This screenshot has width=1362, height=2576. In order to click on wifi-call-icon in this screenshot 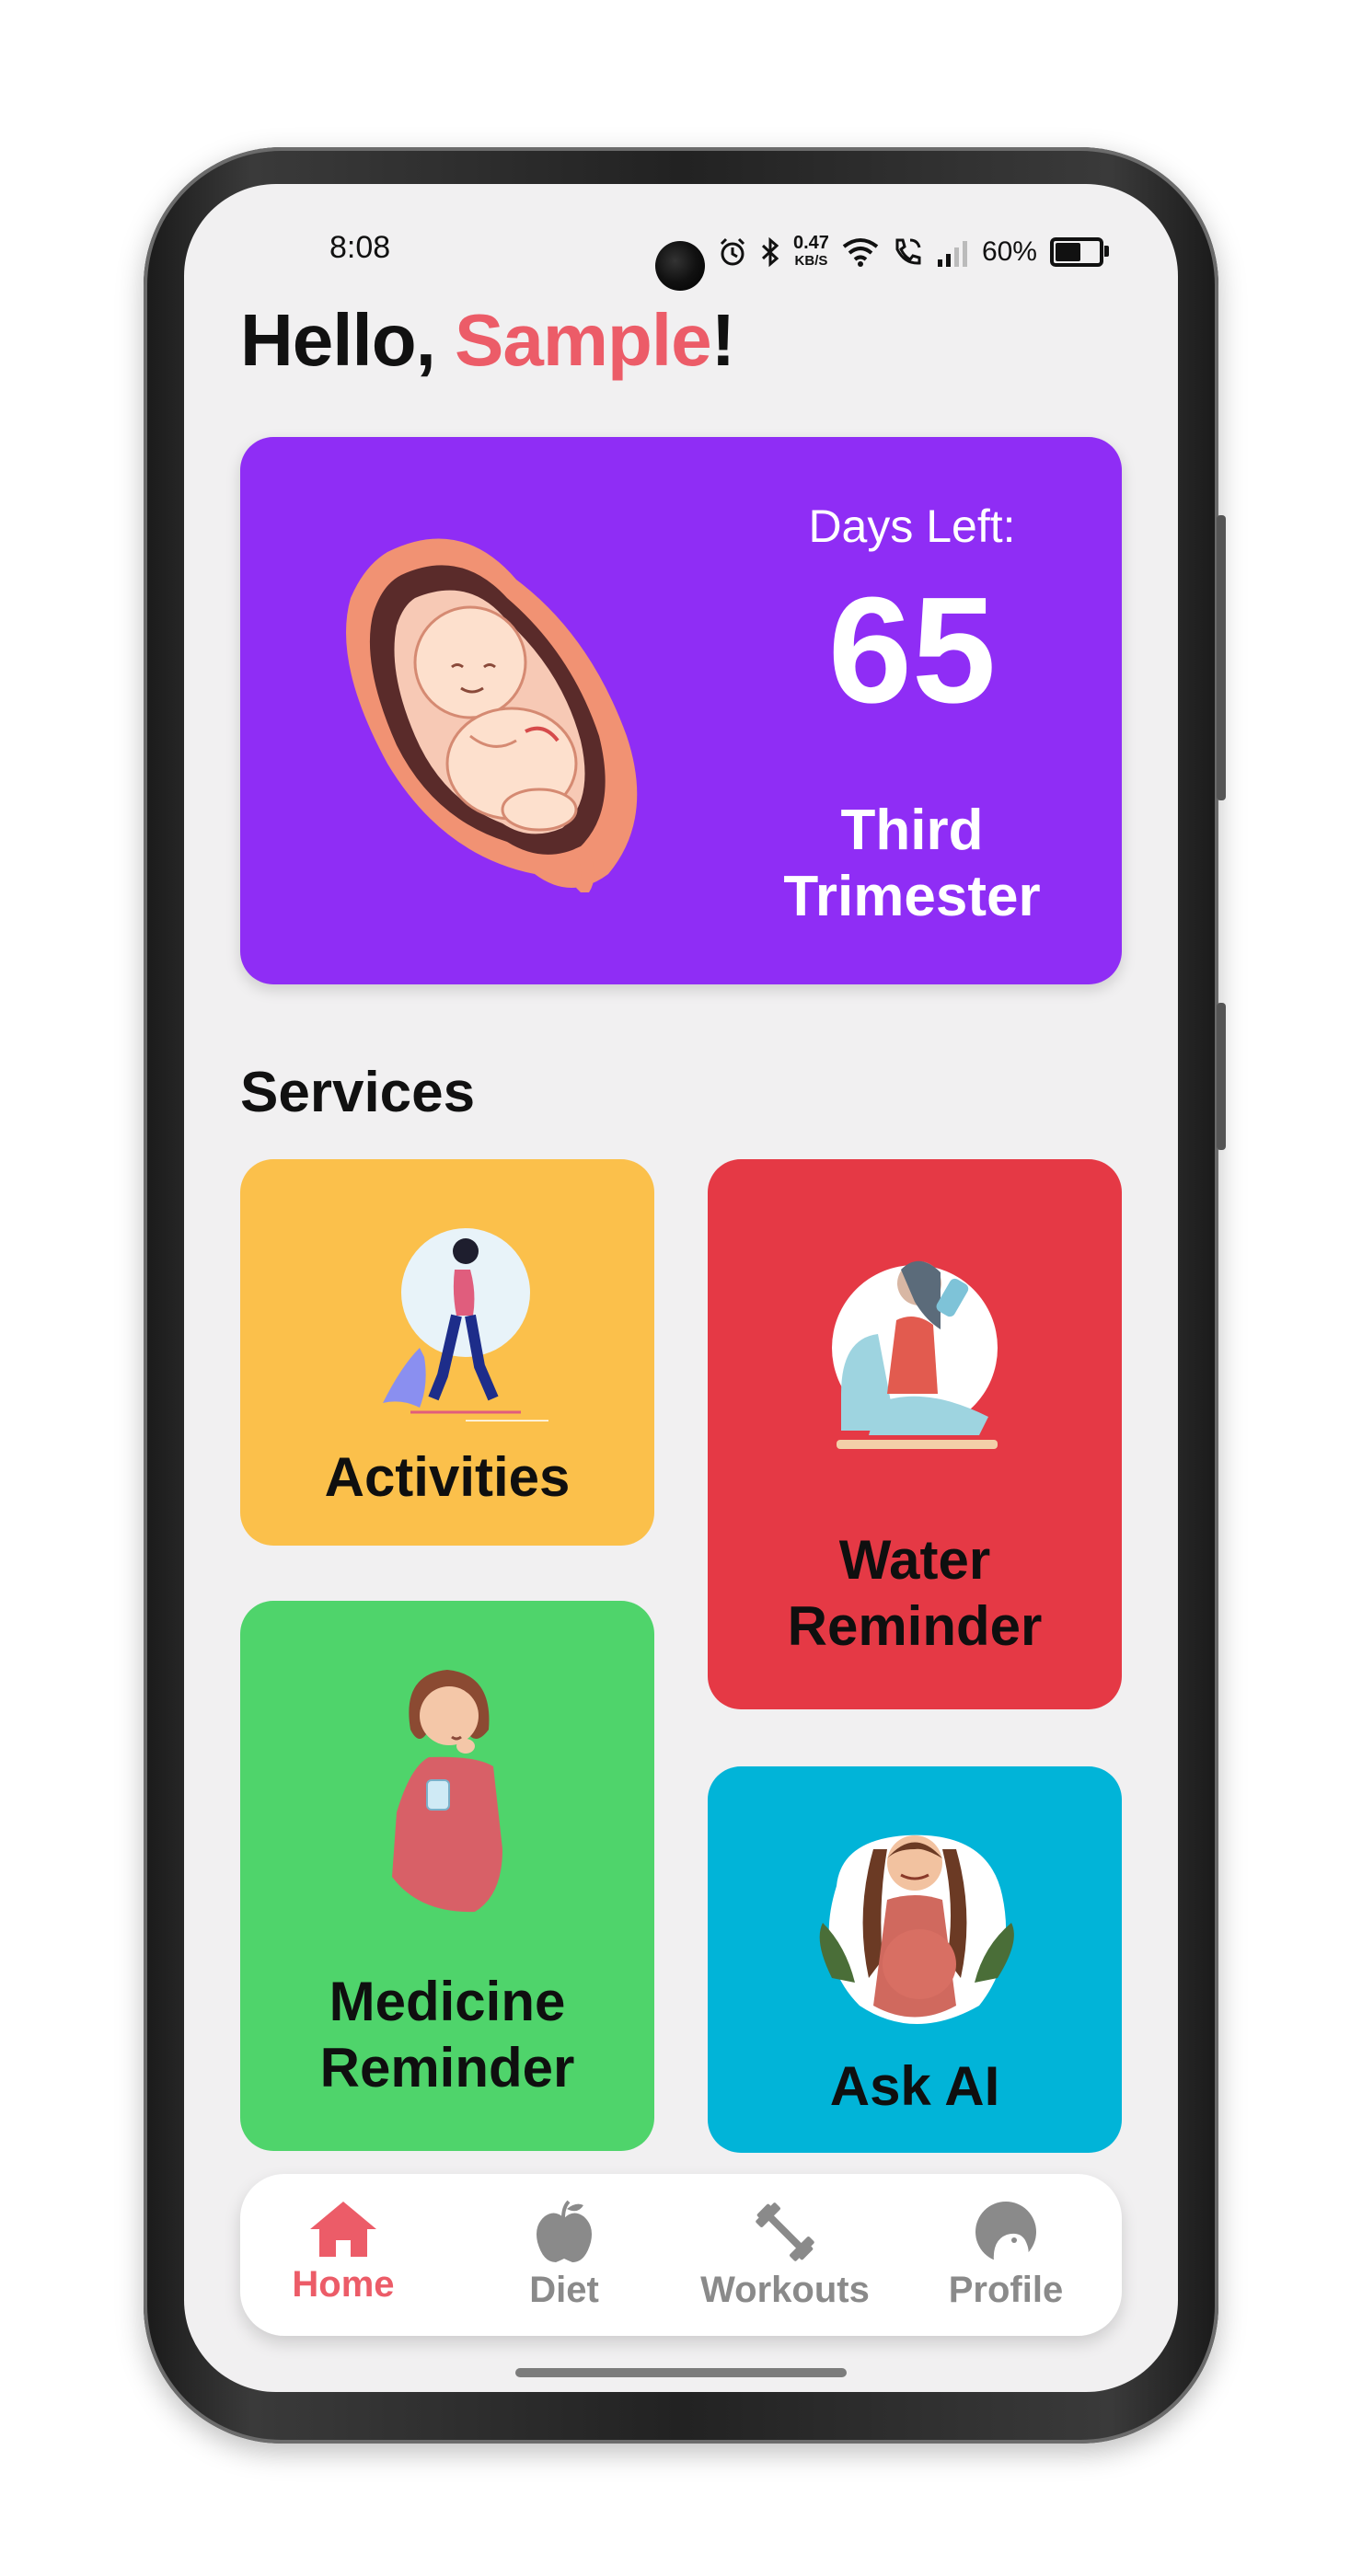, I will do `click(908, 252)`.